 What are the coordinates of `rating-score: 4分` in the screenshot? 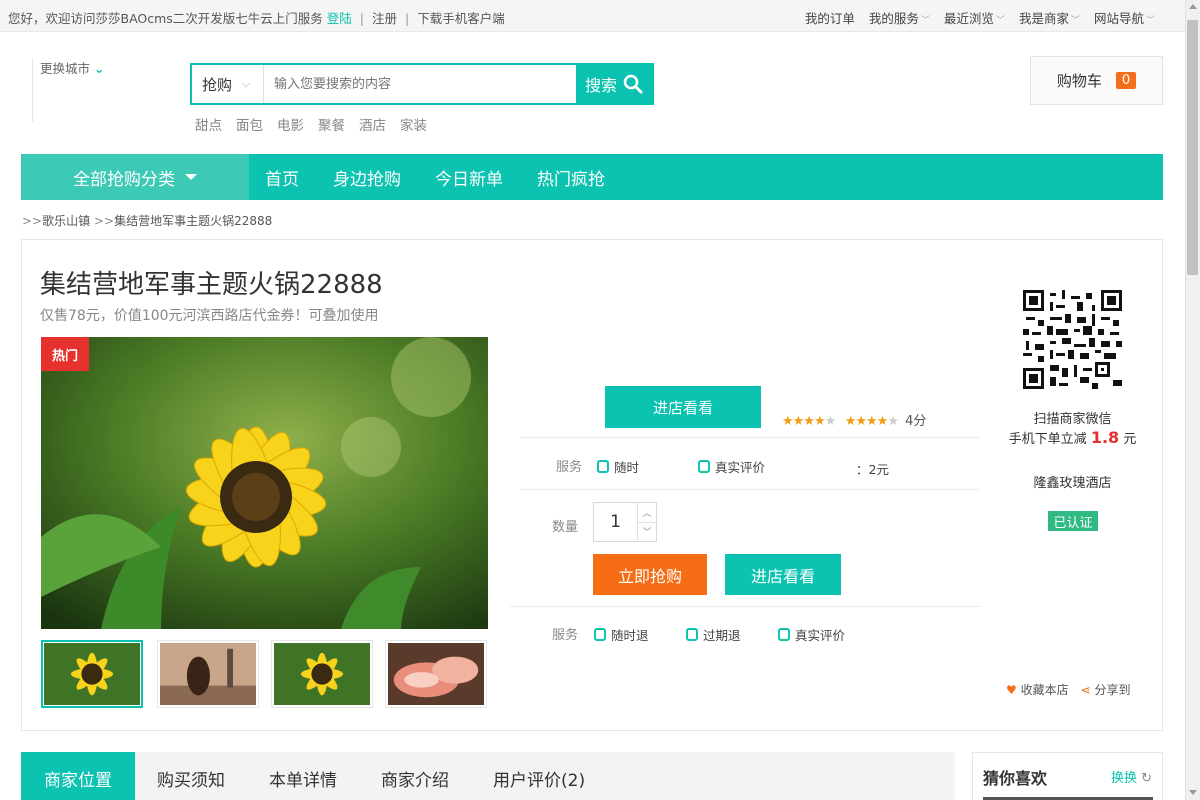 It's located at (916, 421).